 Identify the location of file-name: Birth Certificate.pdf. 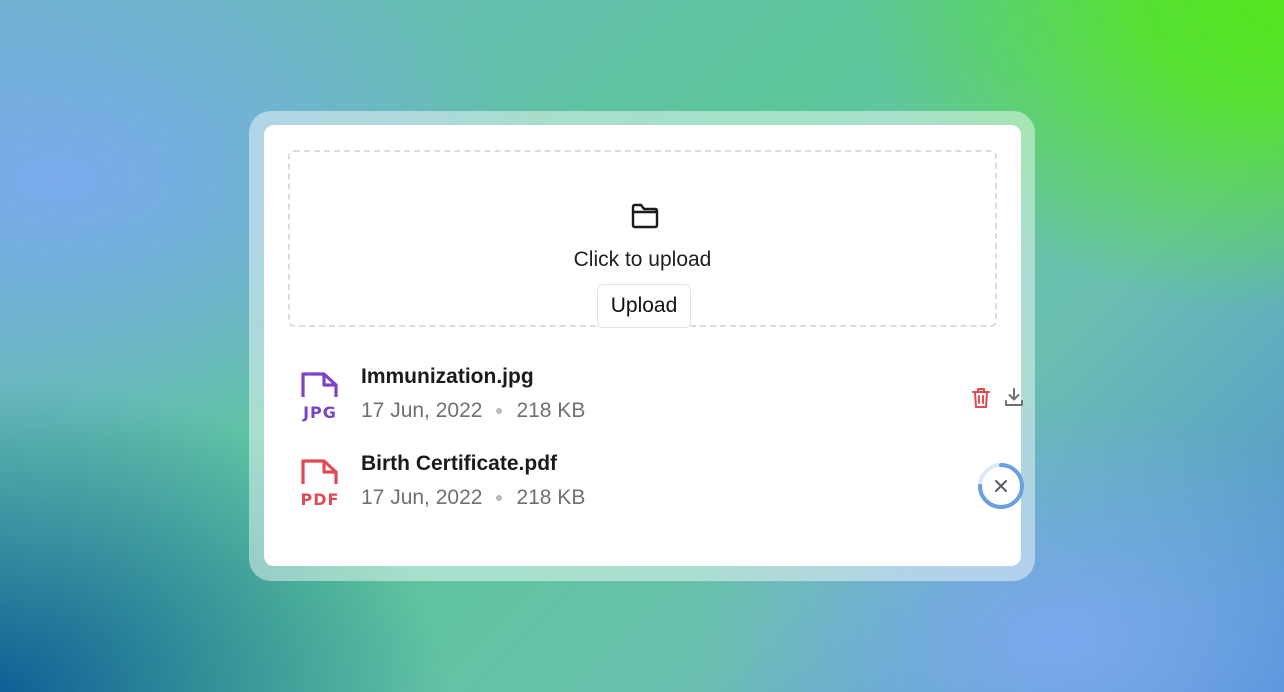
(459, 463).